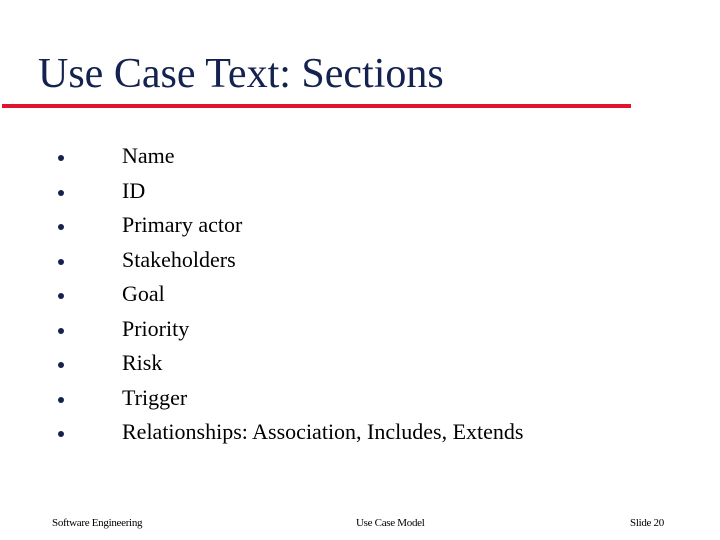  Describe the element at coordinates (289, 329) in the screenshot. I see `list-item: Priority` at that location.